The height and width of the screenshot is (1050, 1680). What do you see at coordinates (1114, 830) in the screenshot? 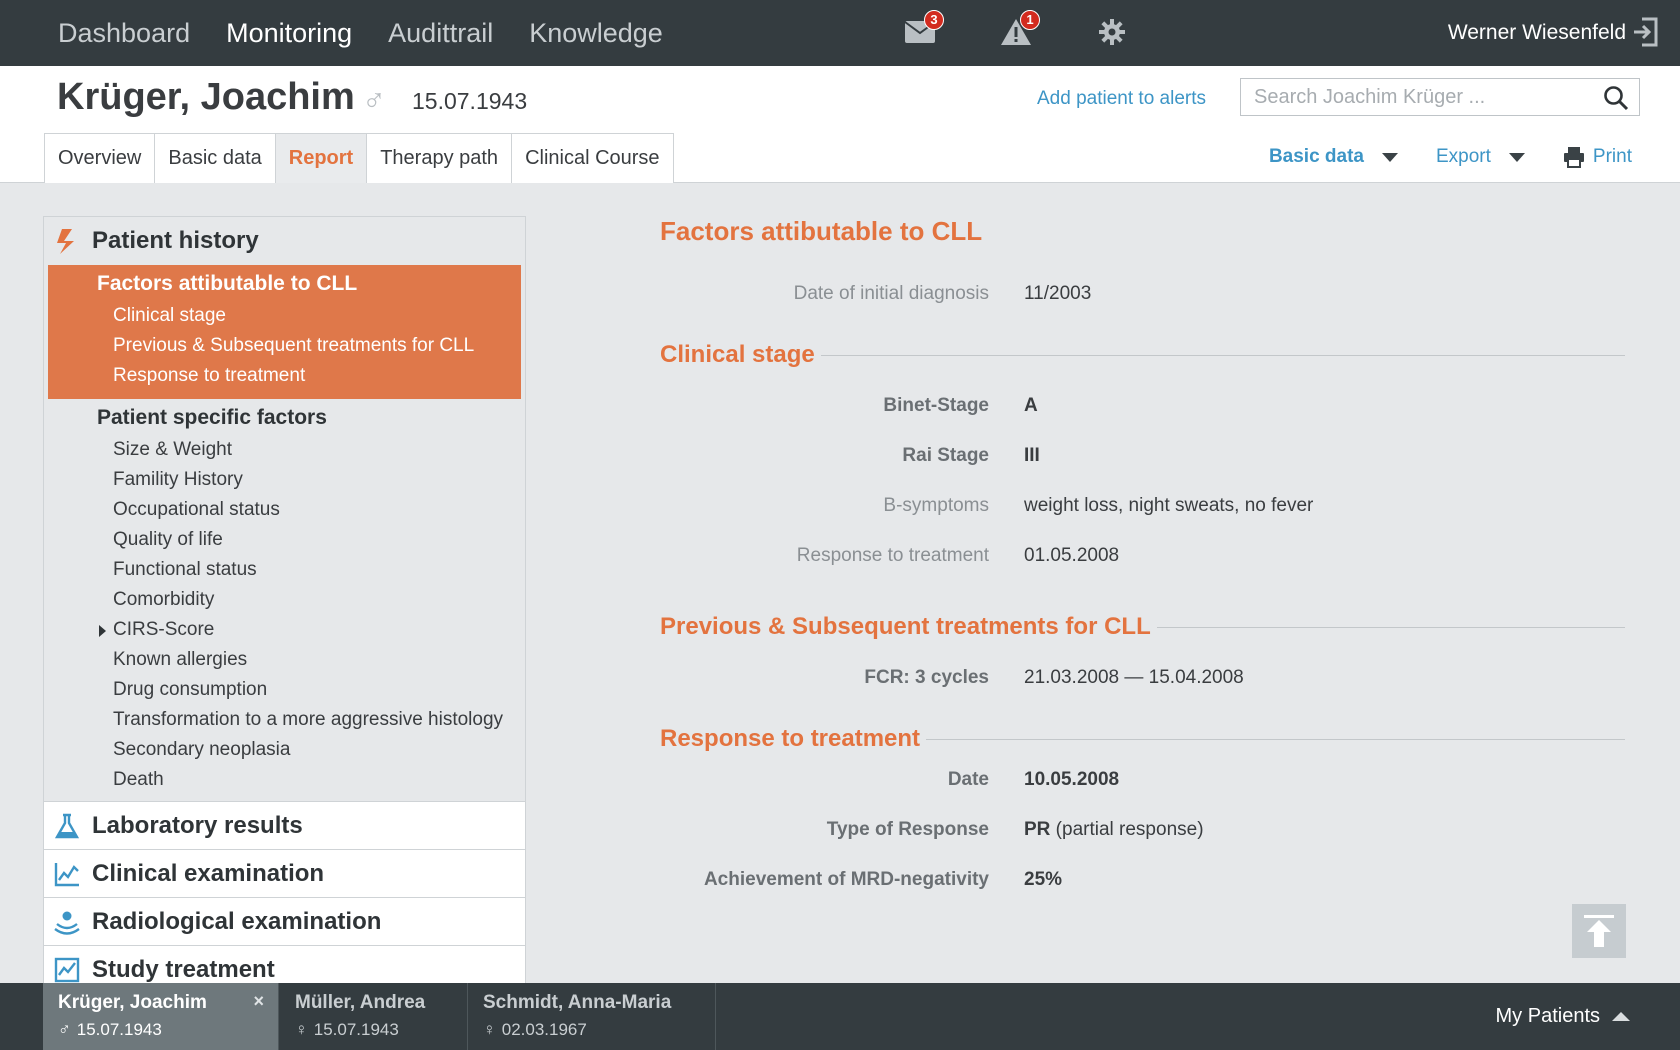
I see `field-value: PR (partial response)` at bounding box center [1114, 830].